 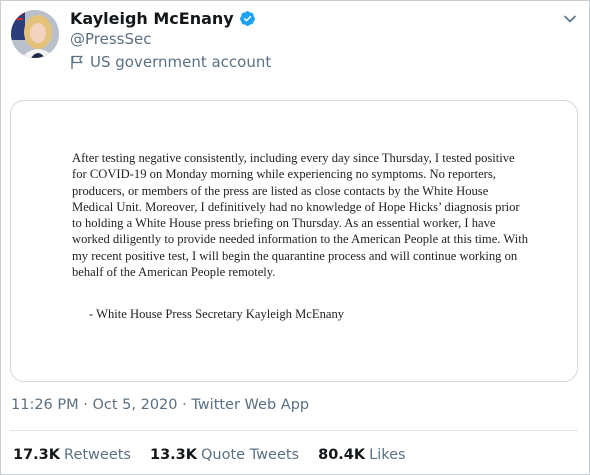 I want to click on avatar, so click(x=35, y=34).